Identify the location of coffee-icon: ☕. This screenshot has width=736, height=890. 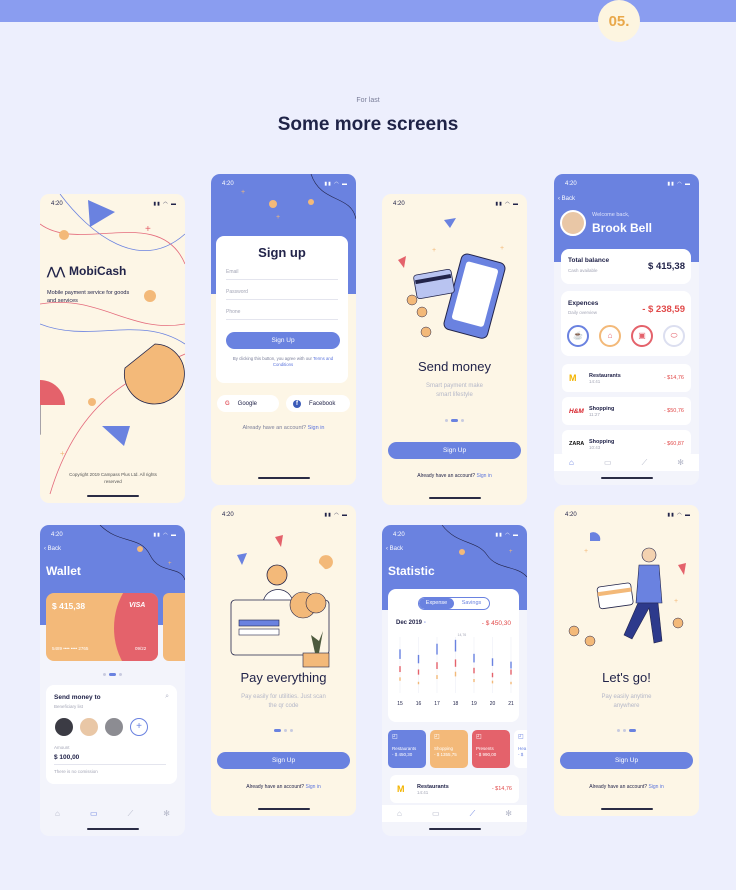
(578, 336).